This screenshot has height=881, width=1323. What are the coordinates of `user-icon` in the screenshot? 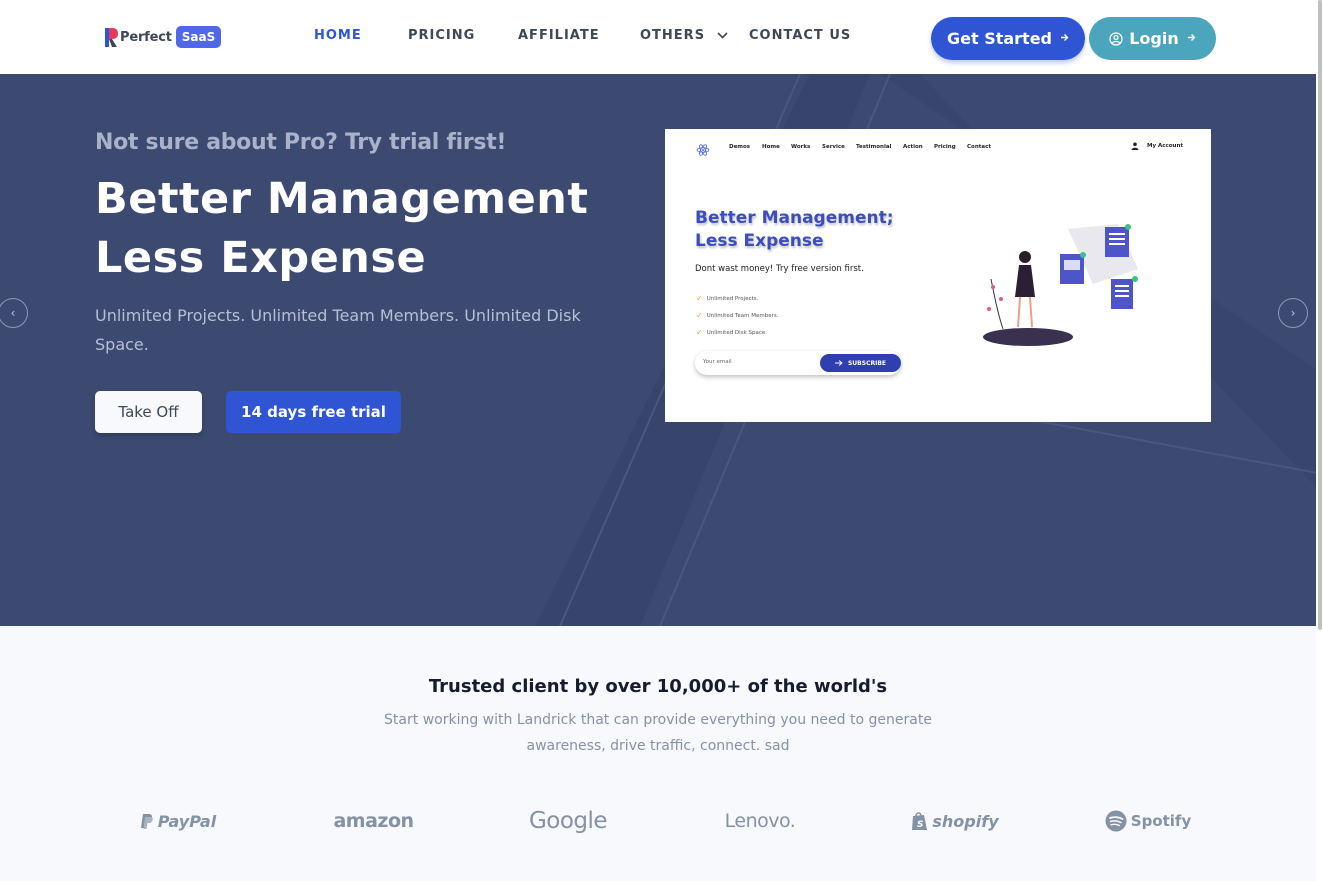 It's located at (1135, 146).